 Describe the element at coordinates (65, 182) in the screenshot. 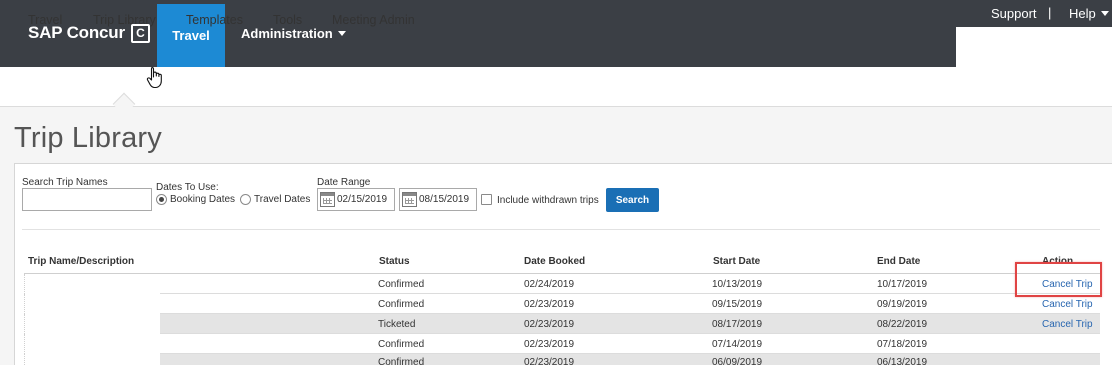

I see `search-trip-names-label: Search Trip Names` at that location.